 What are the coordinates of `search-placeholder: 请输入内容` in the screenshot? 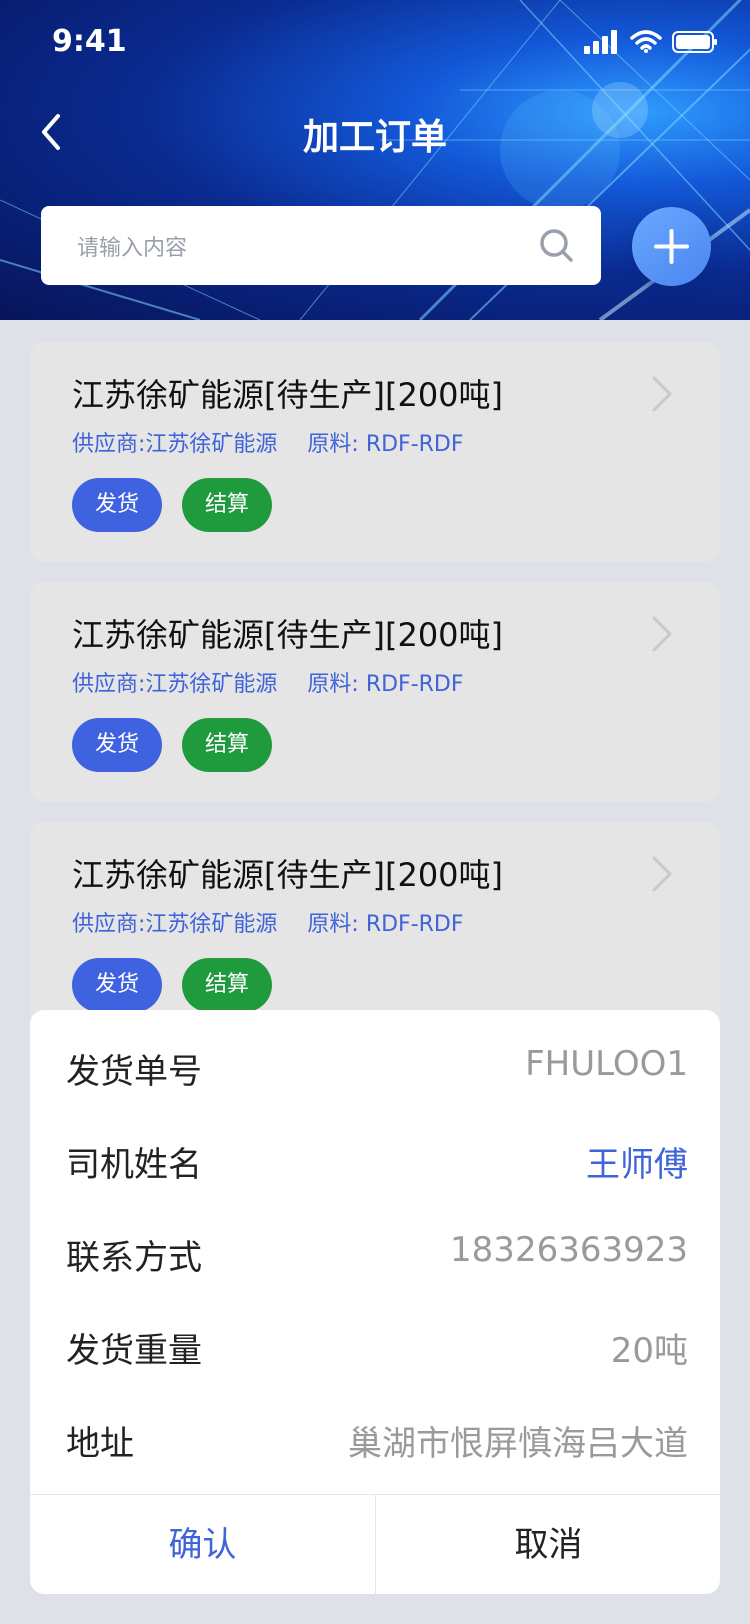 It's located at (132, 248).